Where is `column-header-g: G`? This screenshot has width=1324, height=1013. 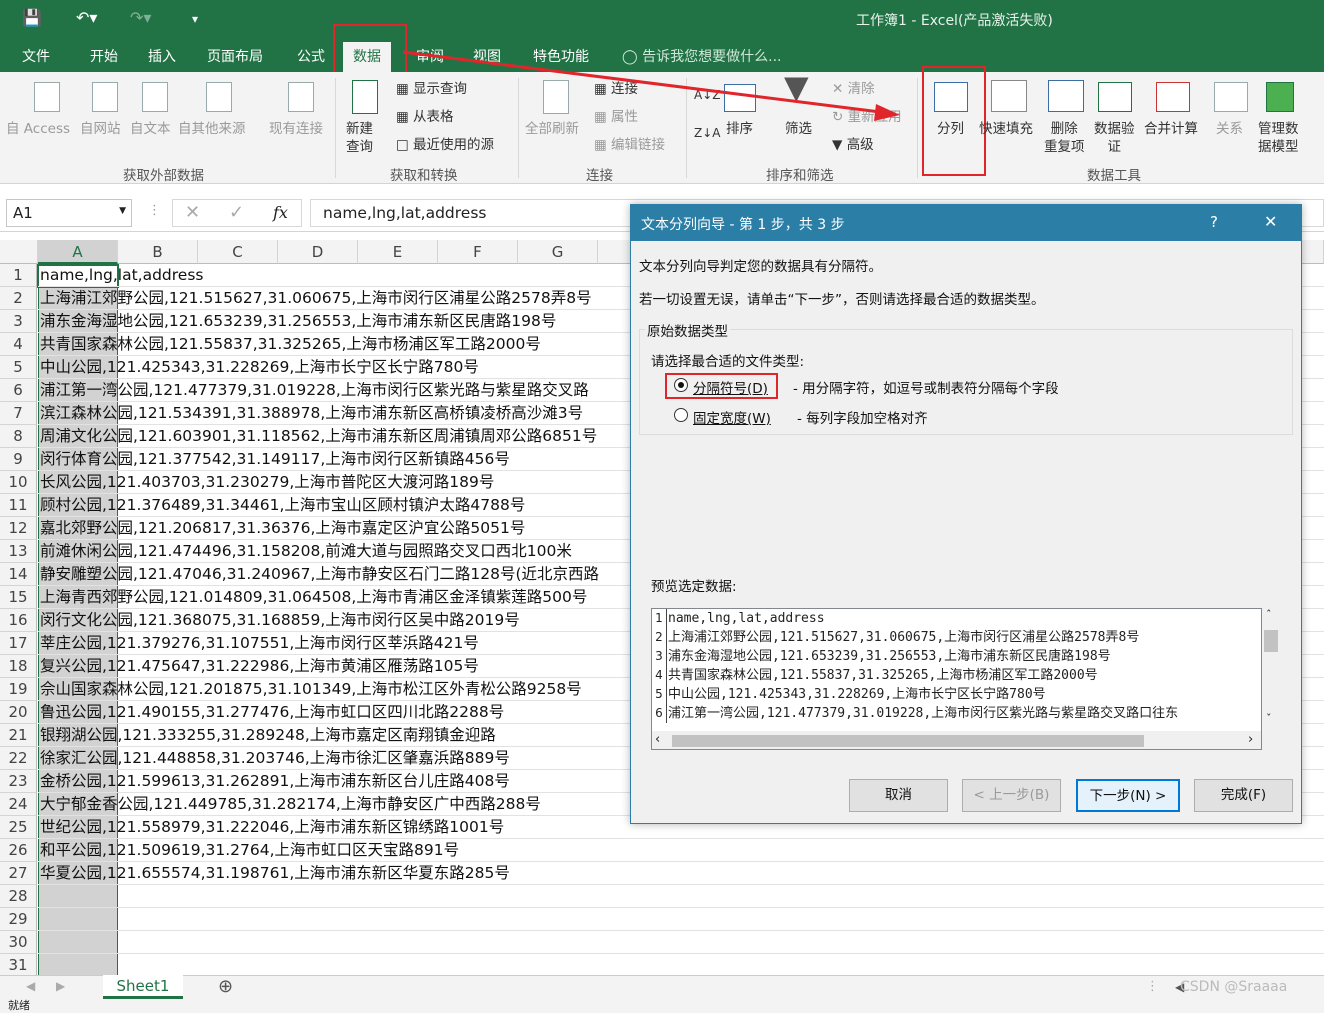 column-header-g: G is located at coordinates (558, 252).